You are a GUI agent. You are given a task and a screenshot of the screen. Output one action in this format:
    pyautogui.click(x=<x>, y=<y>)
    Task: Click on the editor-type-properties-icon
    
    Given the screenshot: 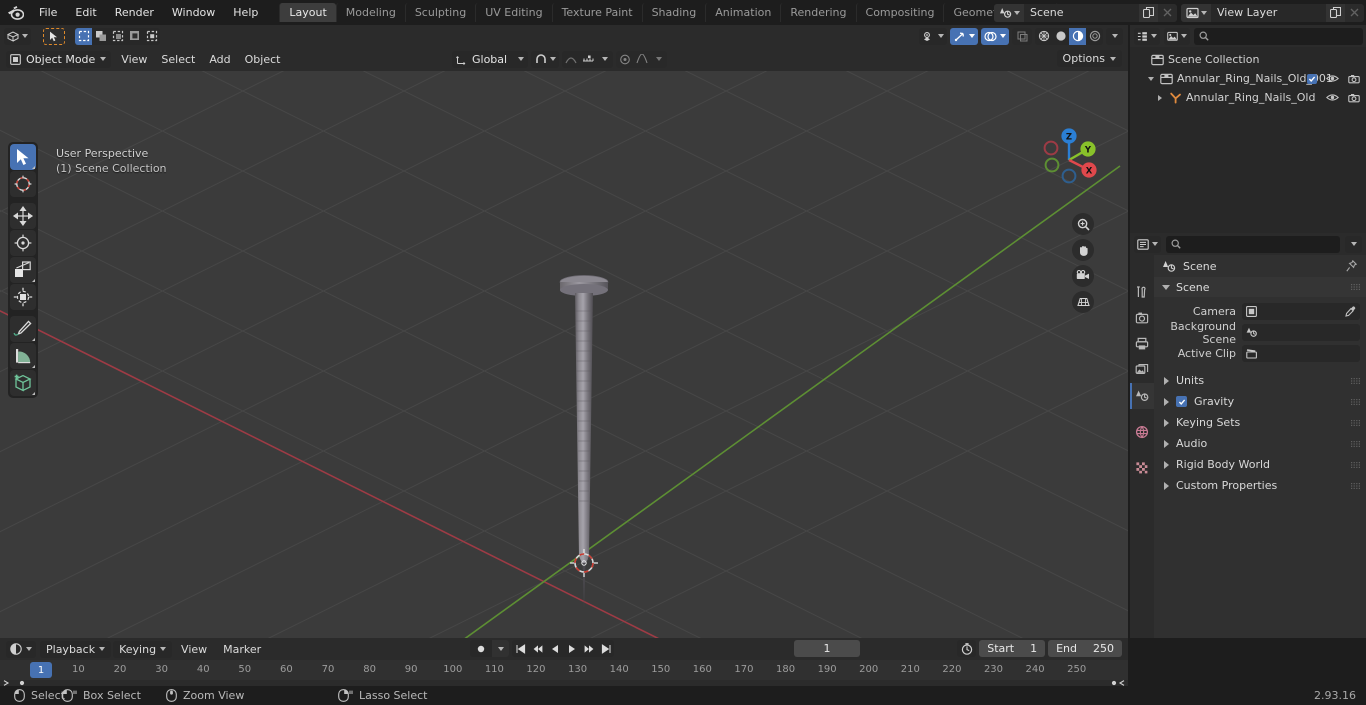 What is the action you would take?
    pyautogui.click(x=1147, y=244)
    